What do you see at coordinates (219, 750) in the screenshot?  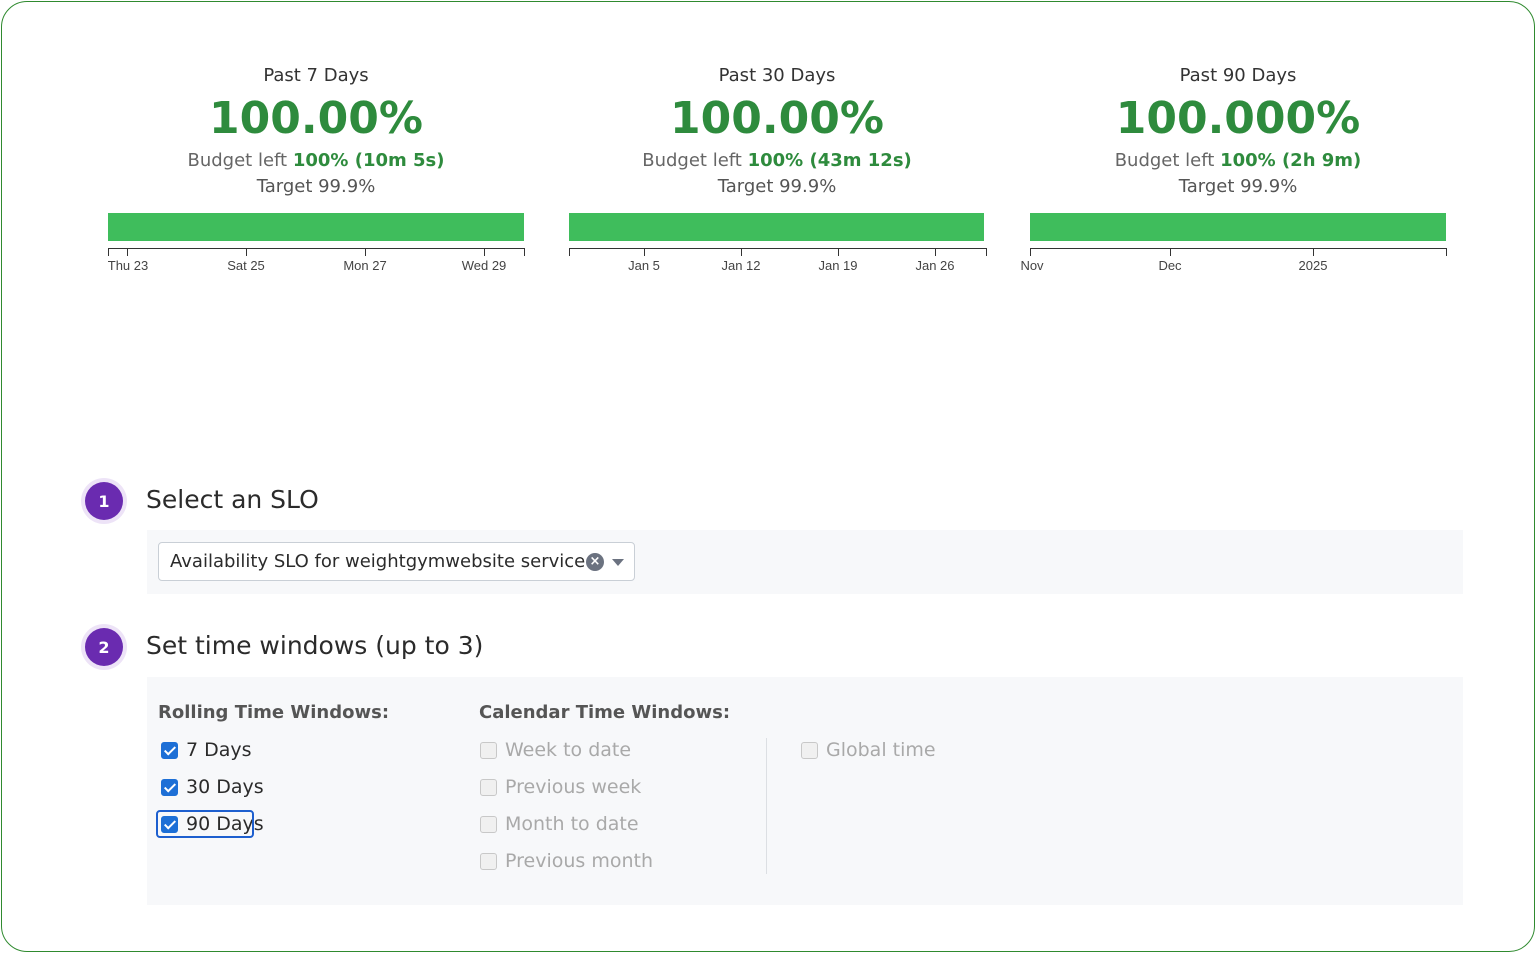 I see `checkbox-label: 7 Days` at bounding box center [219, 750].